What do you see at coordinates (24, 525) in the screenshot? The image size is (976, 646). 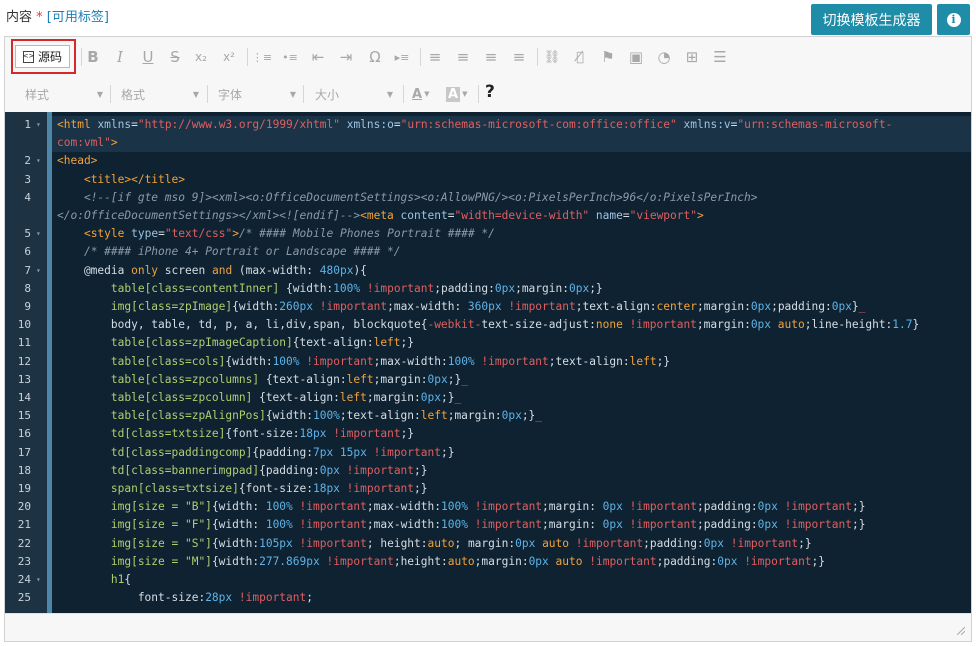 I see `line-number: 21` at bounding box center [24, 525].